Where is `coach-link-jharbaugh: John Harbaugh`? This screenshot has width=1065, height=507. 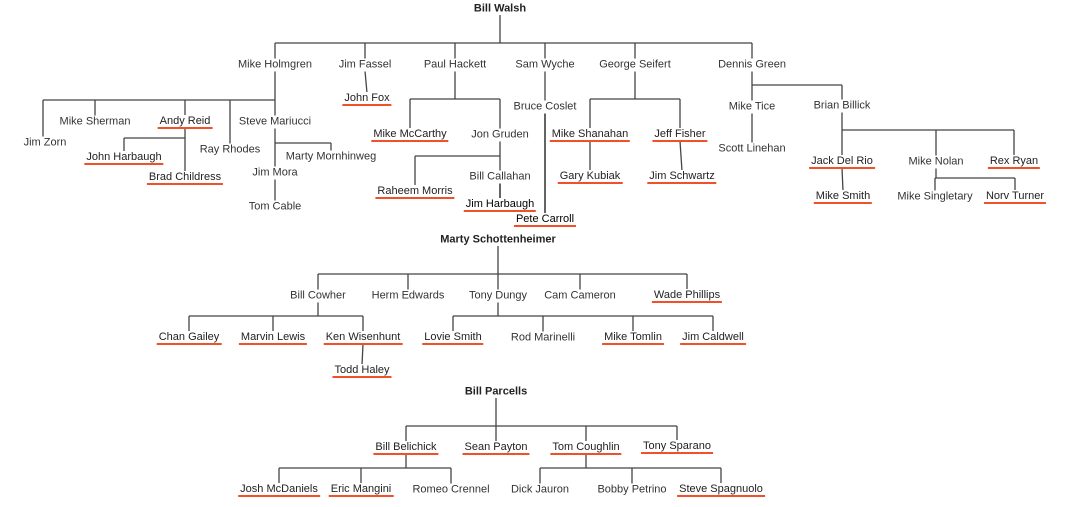
coach-link-jharbaugh: John Harbaugh is located at coordinates (124, 158).